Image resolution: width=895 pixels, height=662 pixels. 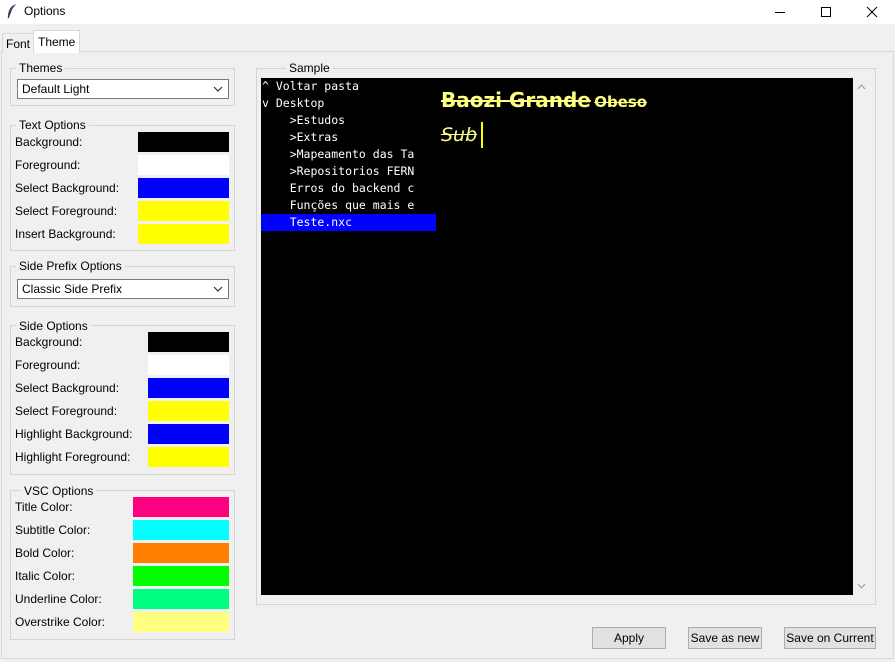 What do you see at coordinates (53, 326) in the screenshot?
I see `side-options-legend: Side Options` at bounding box center [53, 326].